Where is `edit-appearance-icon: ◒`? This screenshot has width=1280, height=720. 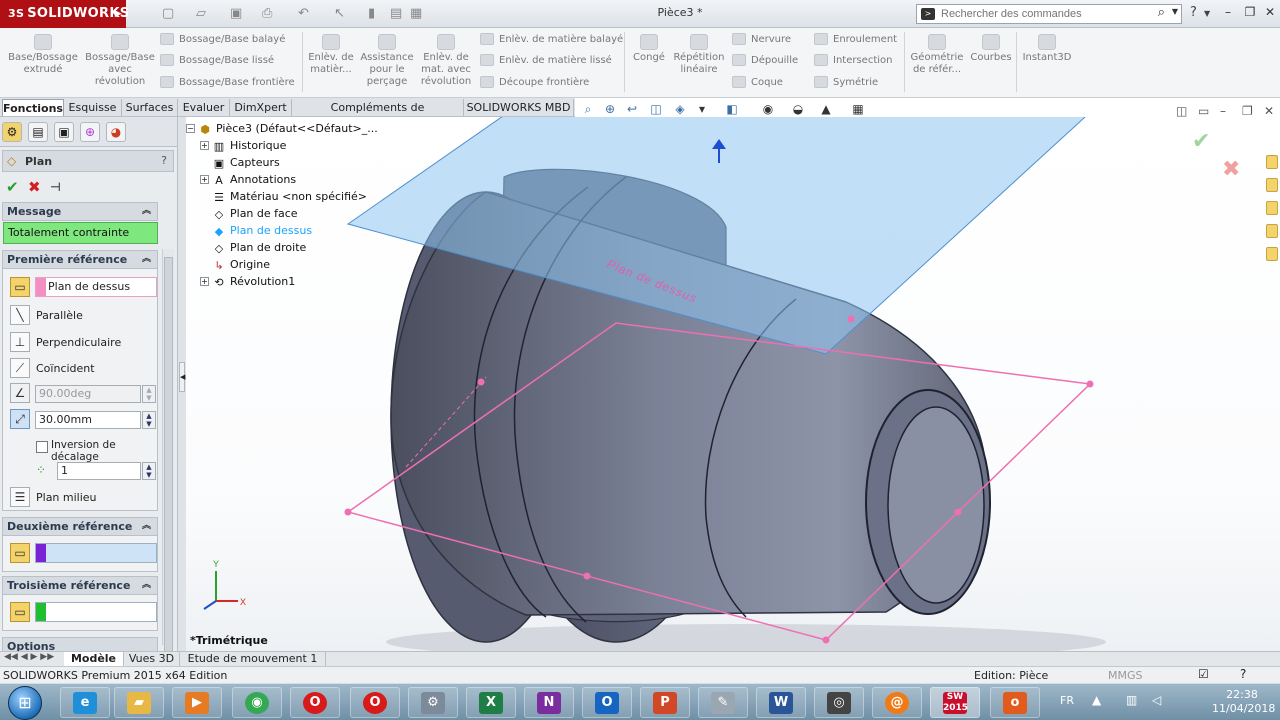
edit-appearance-icon: ◒ is located at coordinates (798, 109).